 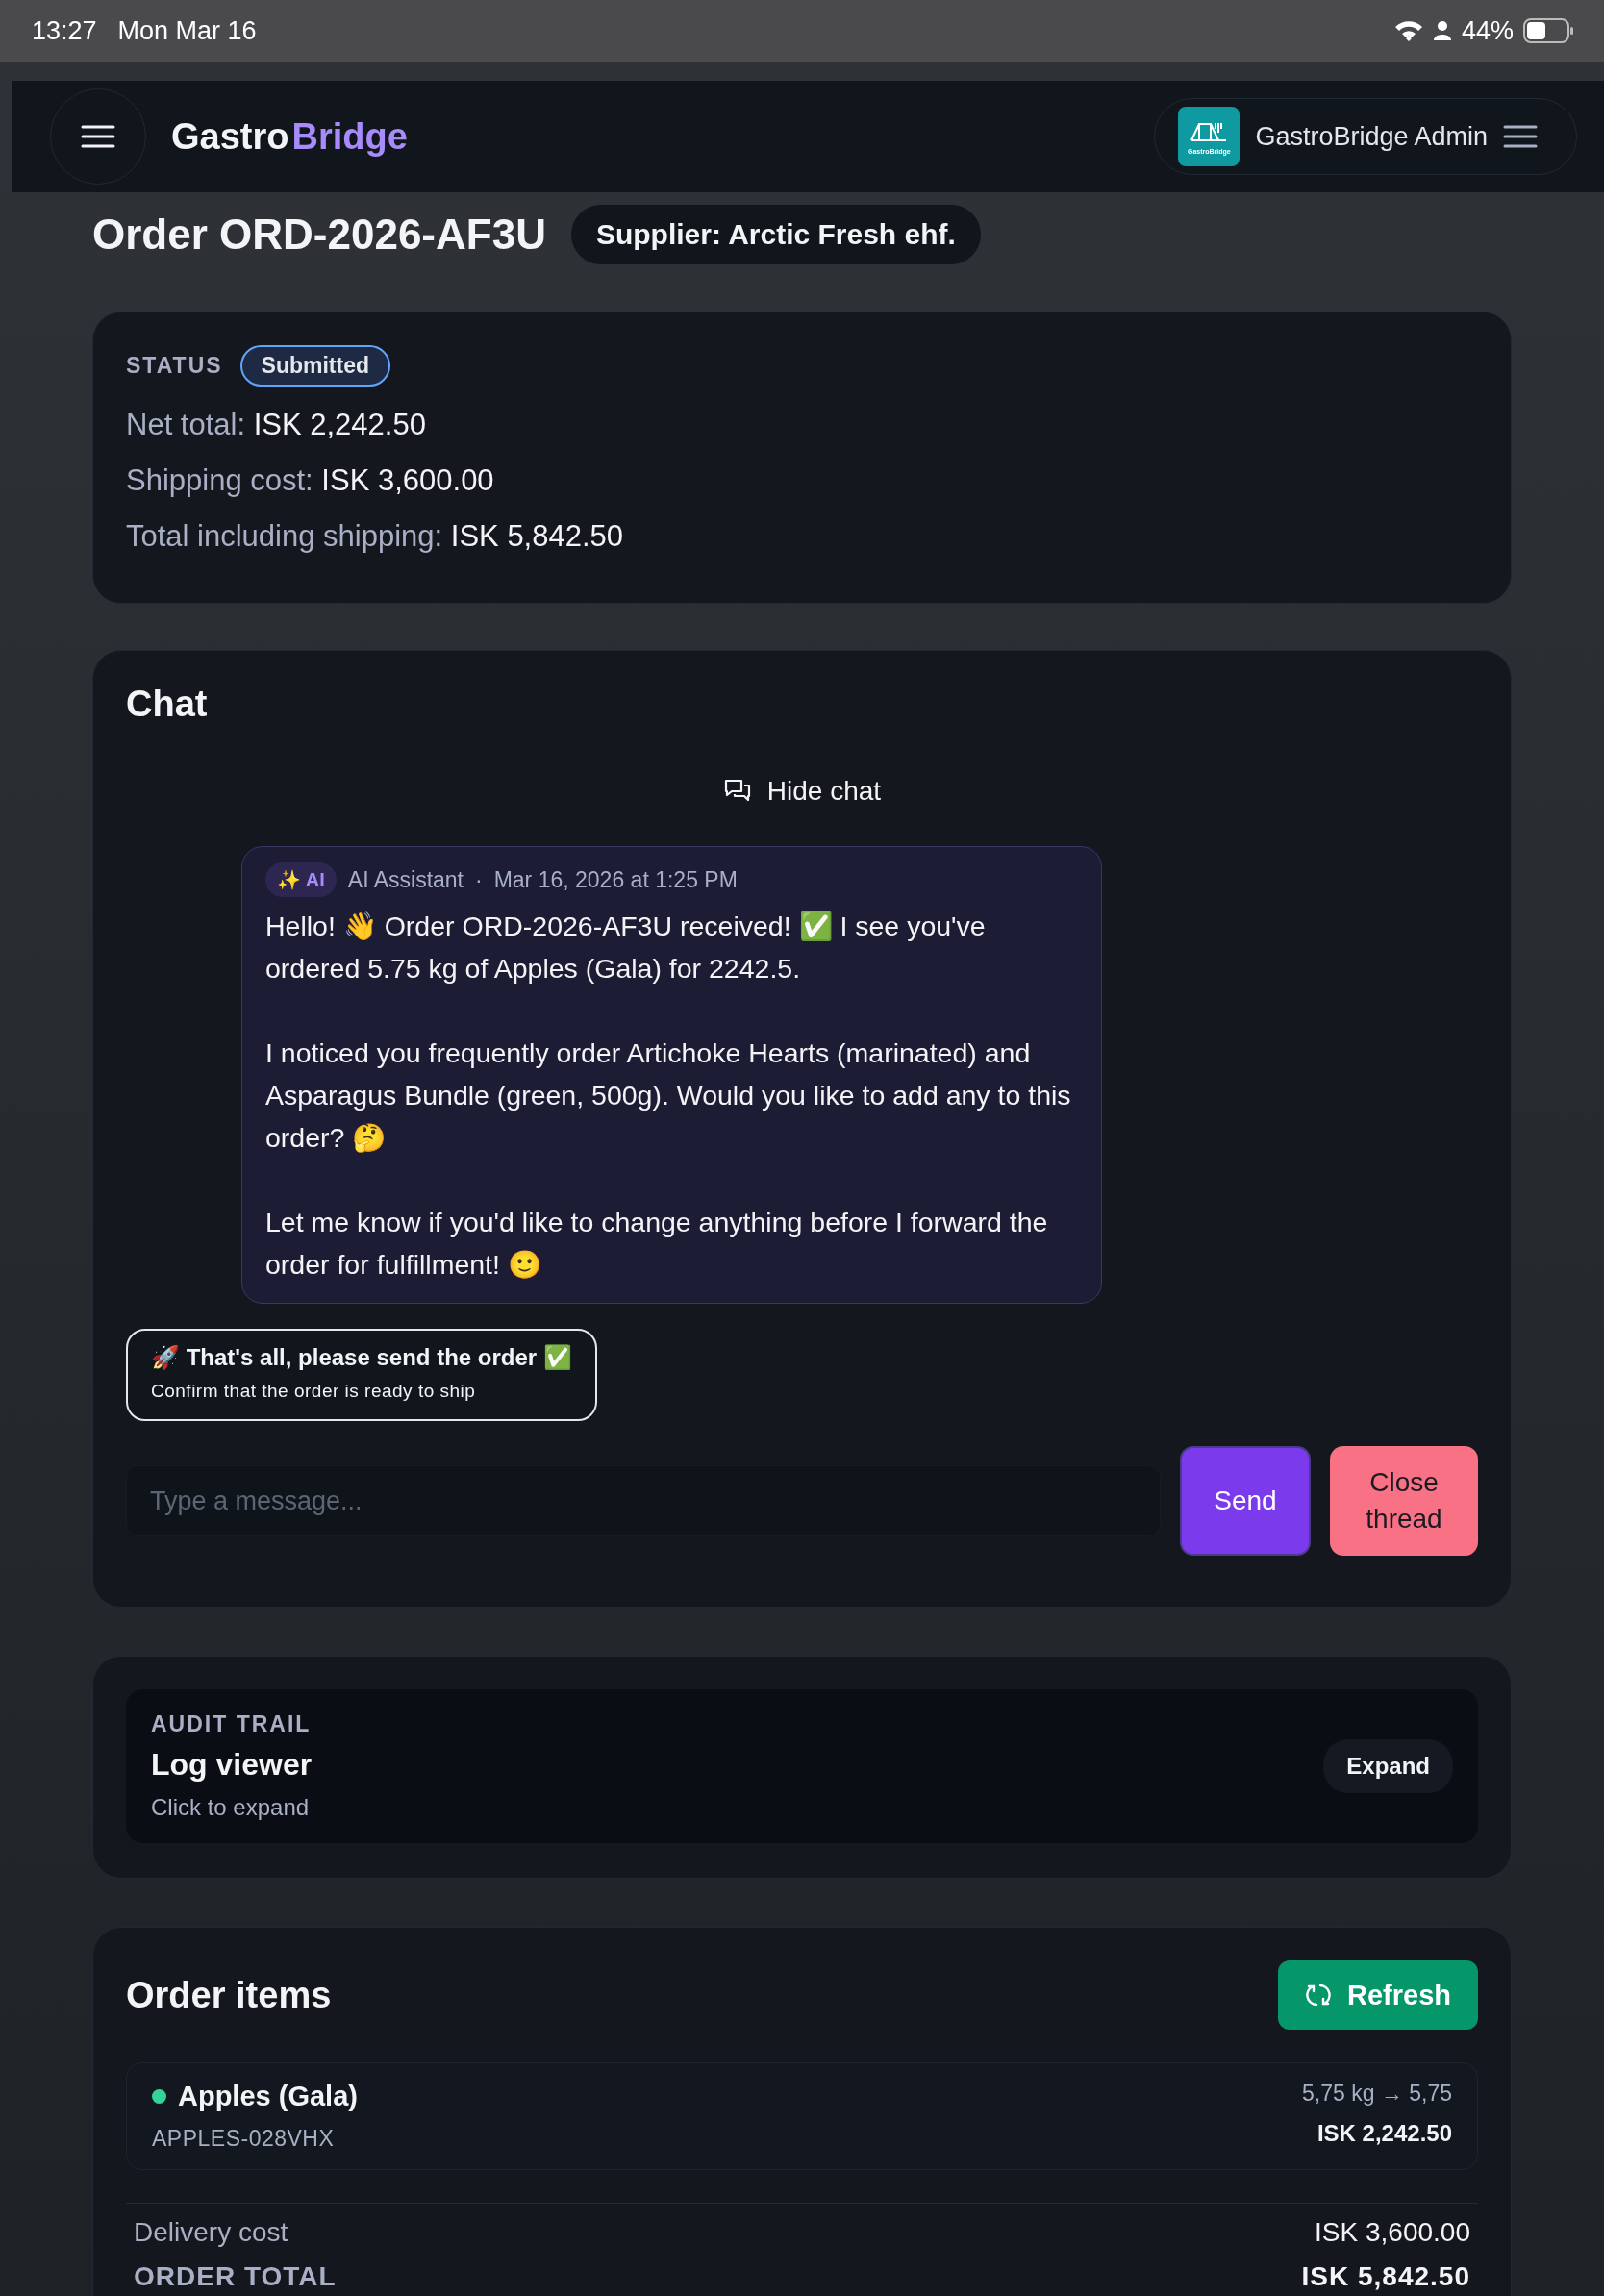 What do you see at coordinates (64, 30) in the screenshot?
I see `status-time: 13:27` at bounding box center [64, 30].